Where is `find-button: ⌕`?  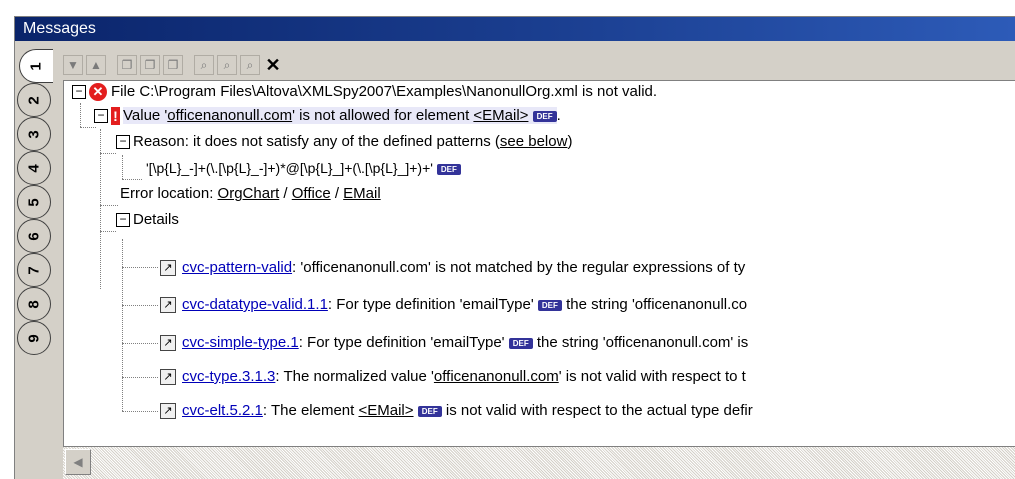 find-button: ⌕ is located at coordinates (204, 65).